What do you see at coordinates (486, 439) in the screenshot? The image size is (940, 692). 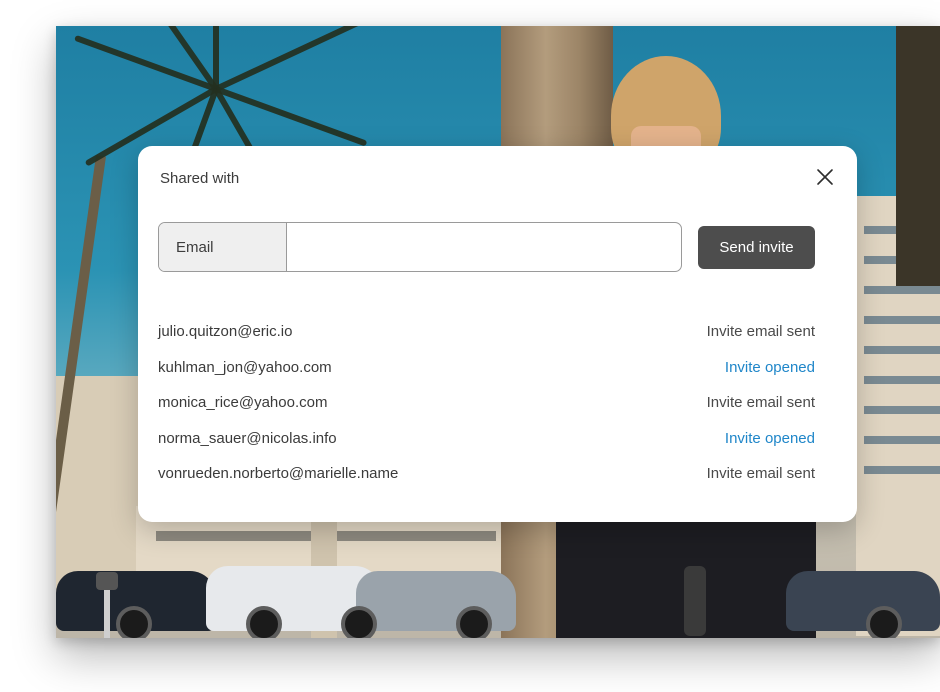 I see `invite-row: norma_sauer@nicolas.info Invite opened` at bounding box center [486, 439].